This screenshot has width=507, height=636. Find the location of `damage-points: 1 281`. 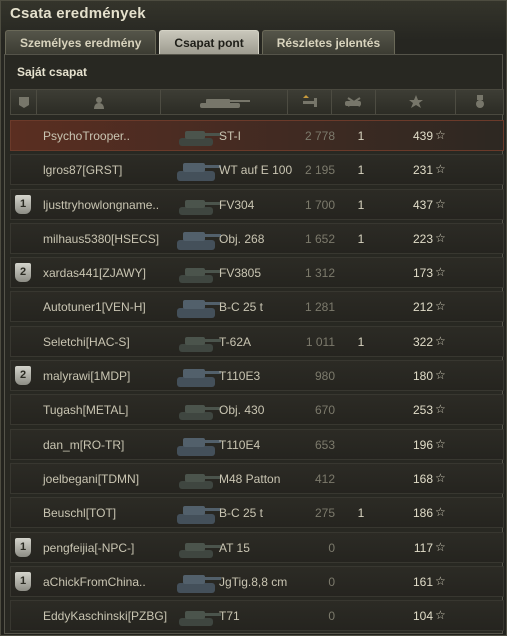

damage-points: 1 281 is located at coordinates (319, 307).